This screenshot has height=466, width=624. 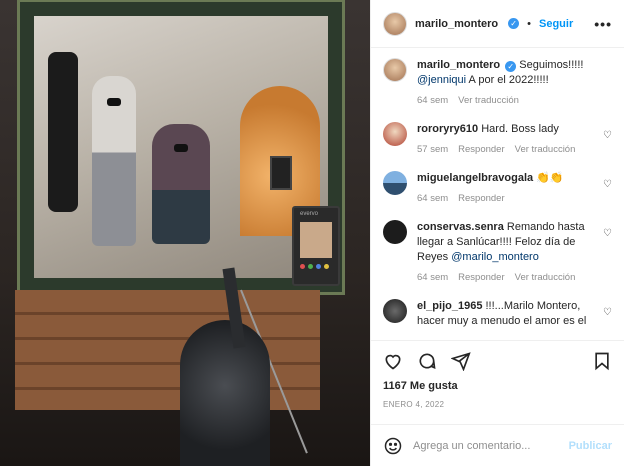 What do you see at coordinates (449, 306) in the screenshot?
I see `comment-username: el_pijo_1965` at bounding box center [449, 306].